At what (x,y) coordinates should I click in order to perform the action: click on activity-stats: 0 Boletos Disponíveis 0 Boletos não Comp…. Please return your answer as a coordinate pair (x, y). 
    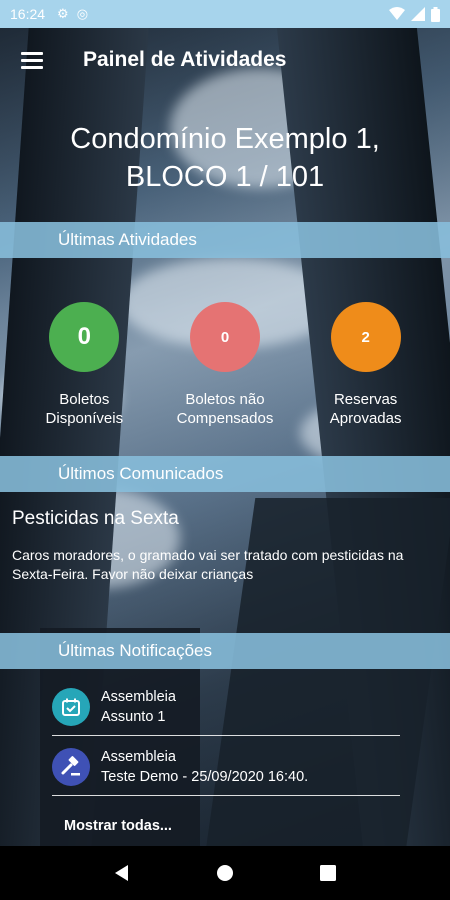
    Looking at the image, I should click on (225, 365).